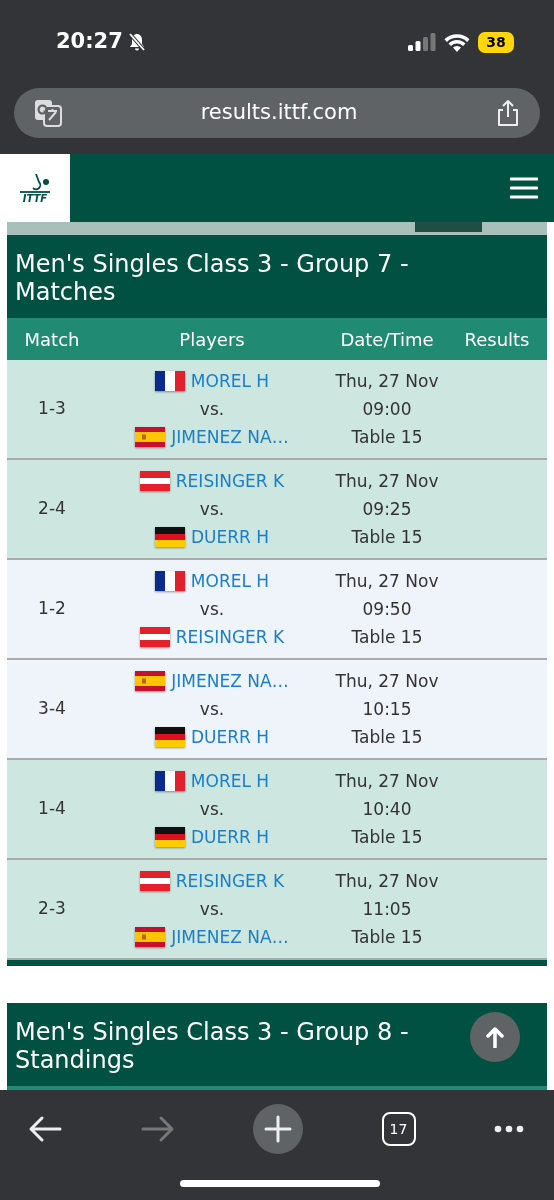 The image size is (554, 1200). Describe the element at coordinates (495, 1037) in the screenshot. I see `up-arrow-icon` at that location.